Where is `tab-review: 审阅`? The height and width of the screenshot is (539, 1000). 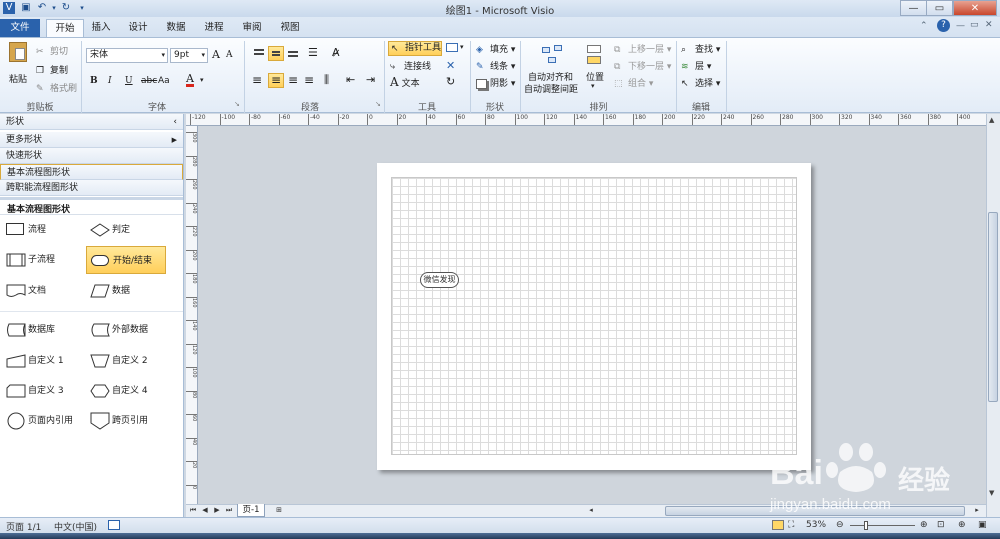
tab-review: 审阅 is located at coordinates (252, 28).